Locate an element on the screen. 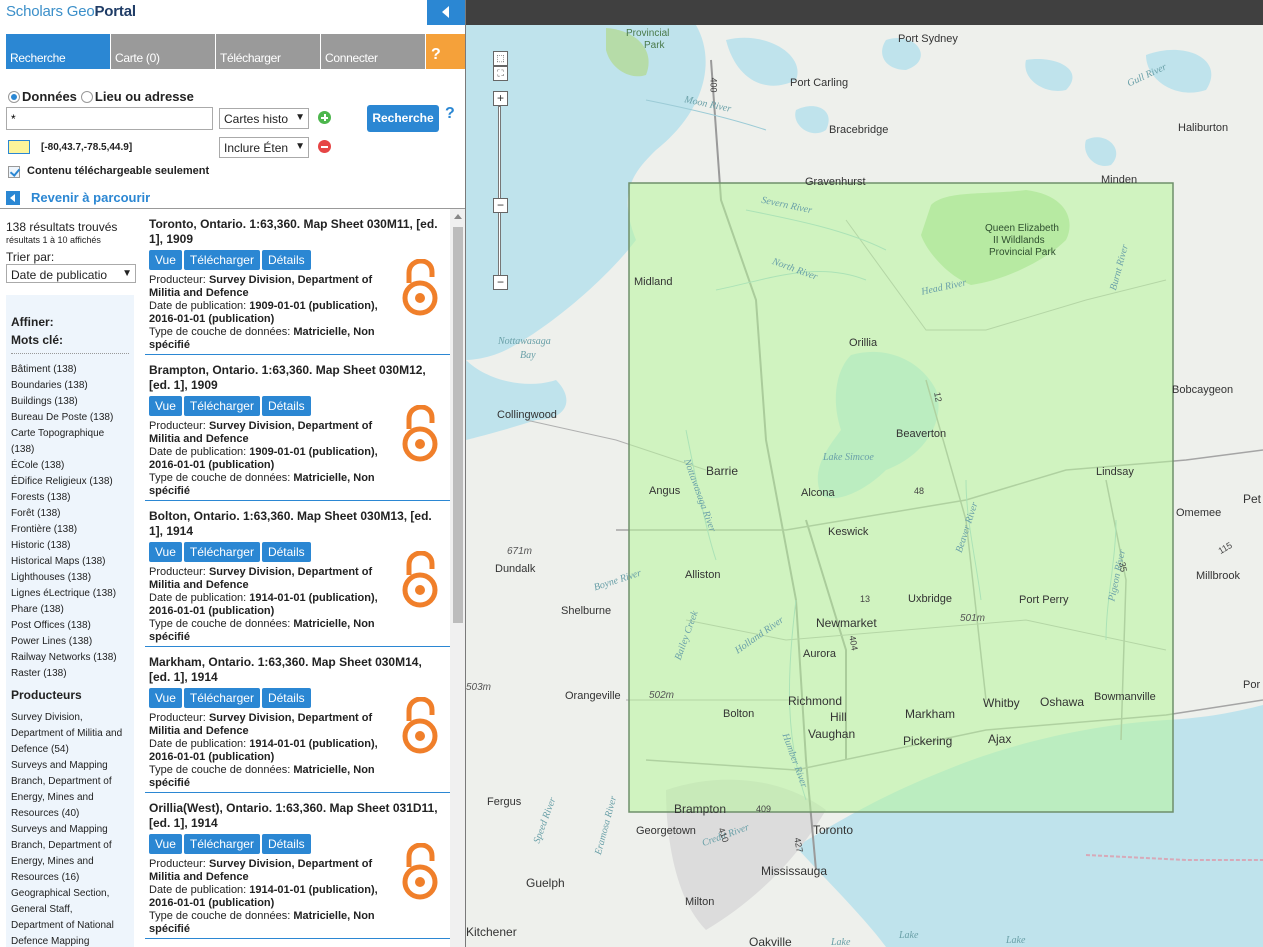 The width and height of the screenshot is (1263, 947). map-label: Bracebridge is located at coordinates (859, 130).